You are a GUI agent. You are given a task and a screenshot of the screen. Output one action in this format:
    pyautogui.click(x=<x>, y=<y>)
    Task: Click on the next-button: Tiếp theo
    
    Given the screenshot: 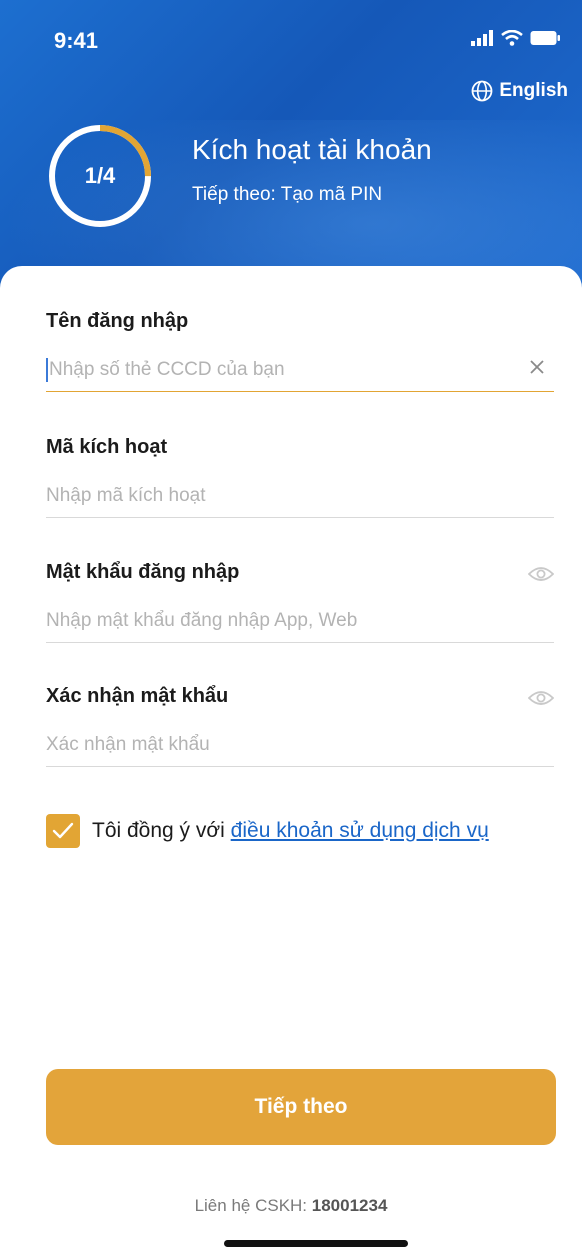 What is the action you would take?
    pyautogui.click(x=301, y=1107)
    